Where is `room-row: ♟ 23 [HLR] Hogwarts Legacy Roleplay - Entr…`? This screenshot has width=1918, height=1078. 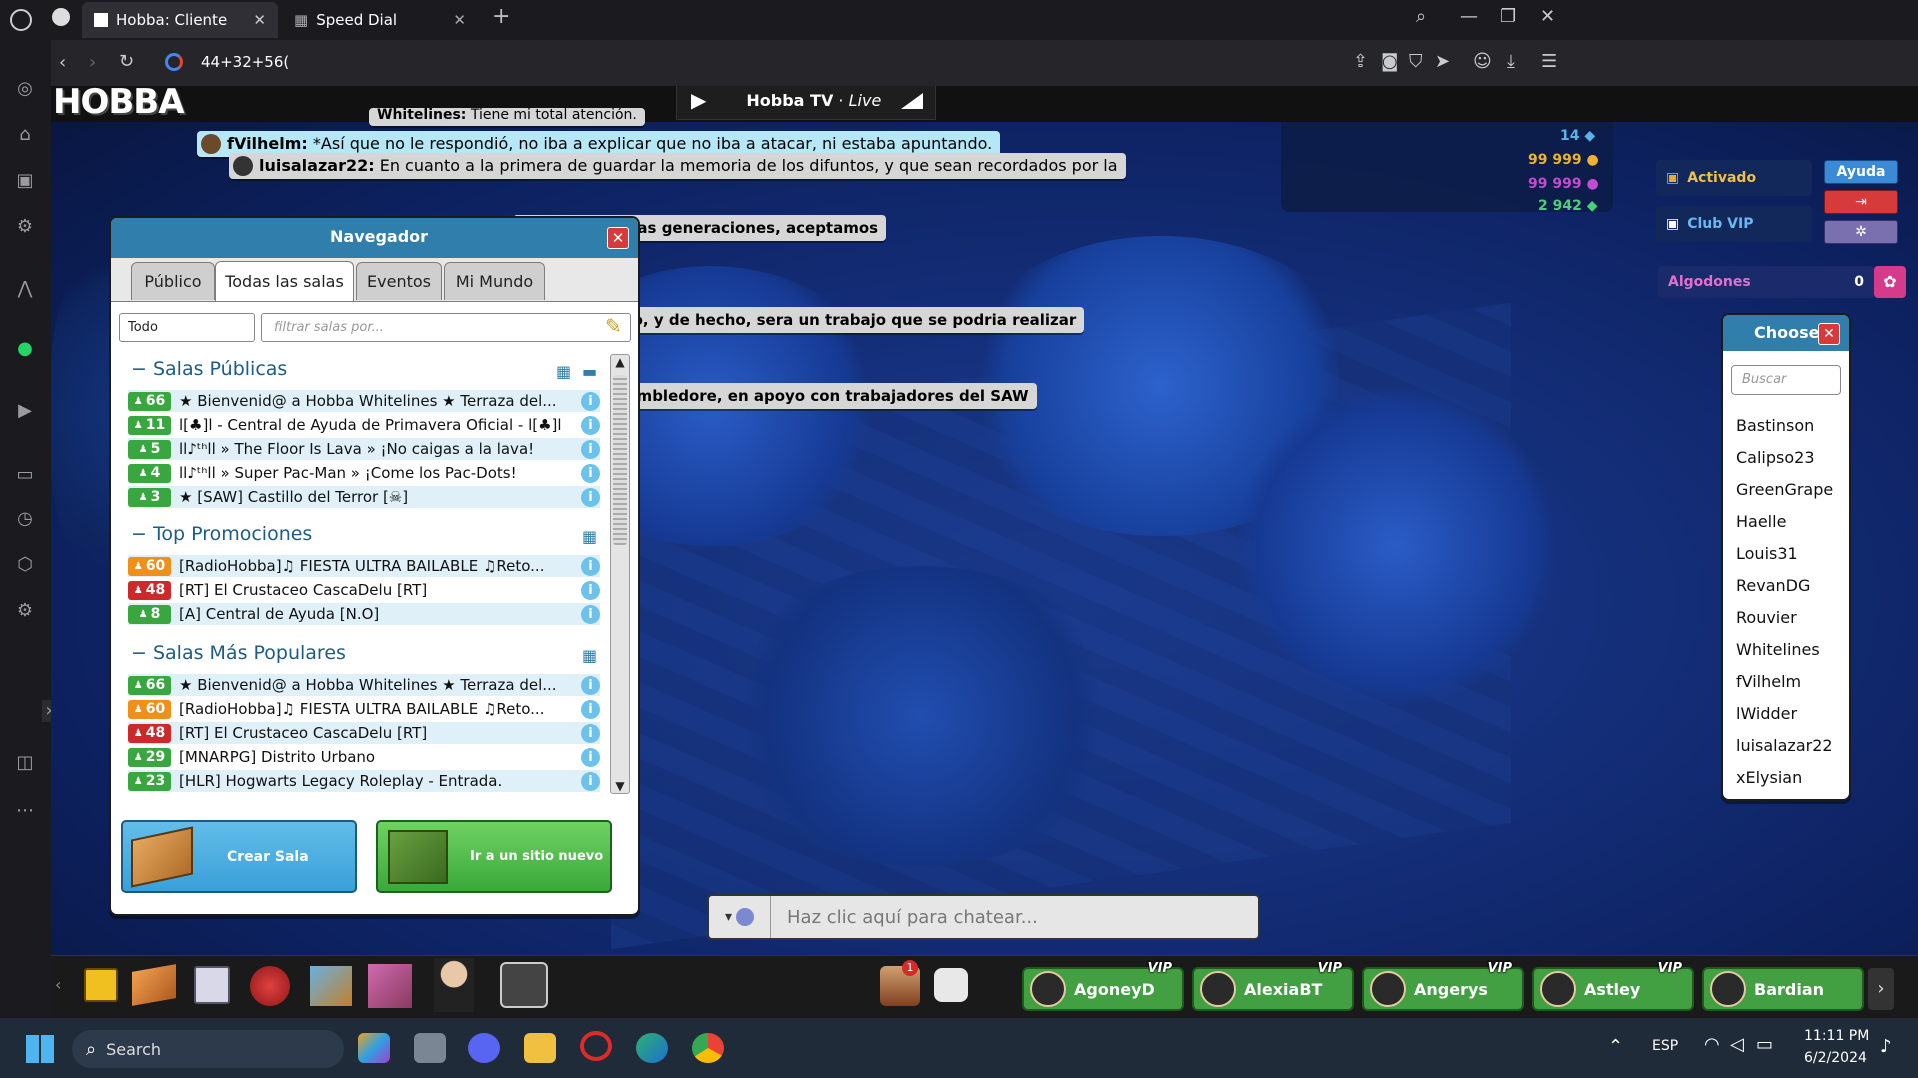 room-row: ♟ 23 [HLR] Hogwarts Legacy Roleplay - Entr… is located at coordinates (364, 781).